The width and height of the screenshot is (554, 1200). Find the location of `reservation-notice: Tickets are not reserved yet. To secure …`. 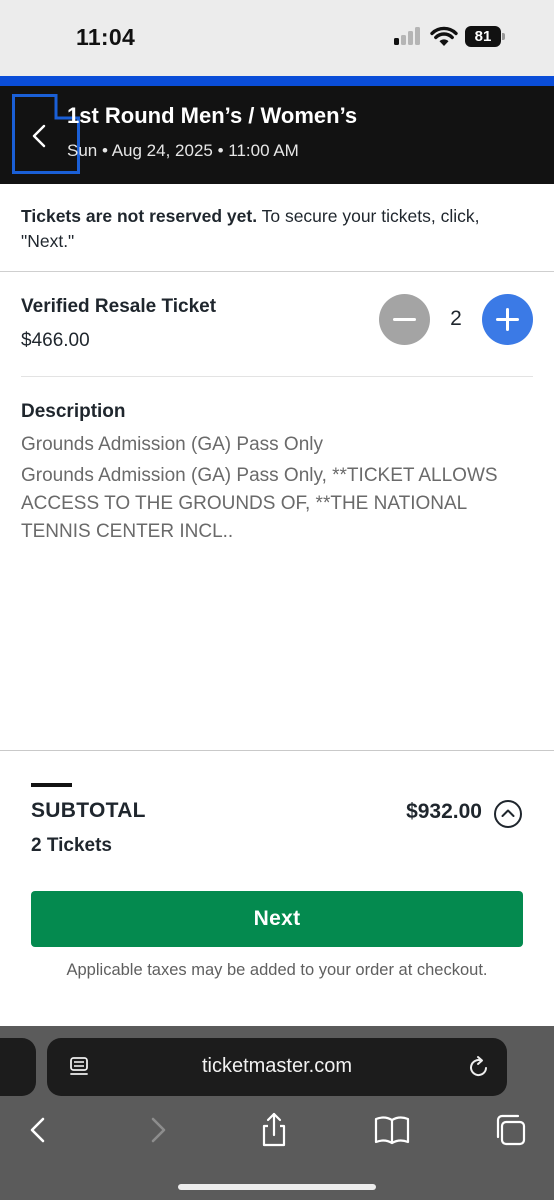

reservation-notice: Tickets are not reserved yet. To secure … is located at coordinates (277, 229).